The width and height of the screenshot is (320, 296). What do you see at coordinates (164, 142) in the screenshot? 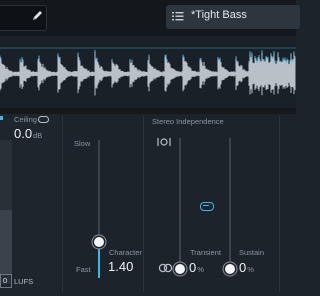
I see `stereo-width-icon` at bounding box center [164, 142].